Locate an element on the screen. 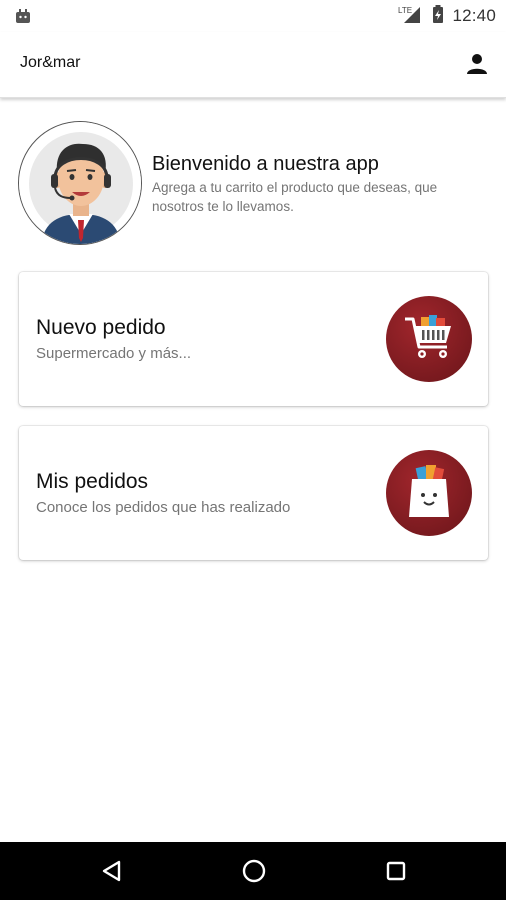 The width and height of the screenshot is (506, 900). welcome-title: Bienvenido a nuestra app is located at coordinates (265, 164).